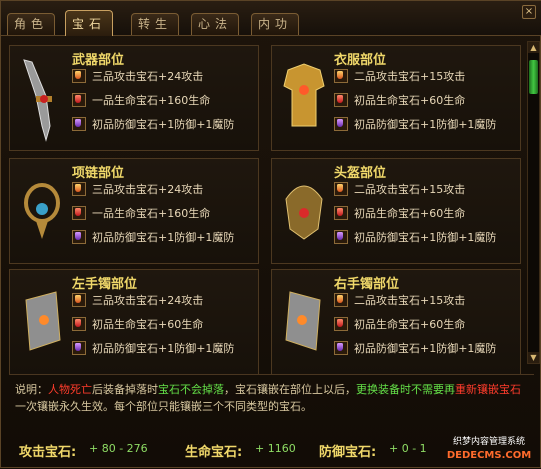 This screenshot has height=469, width=541. I want to click on tab-bar: 角色 宝石 转生 心法 内功 ×, so click(271, 18).